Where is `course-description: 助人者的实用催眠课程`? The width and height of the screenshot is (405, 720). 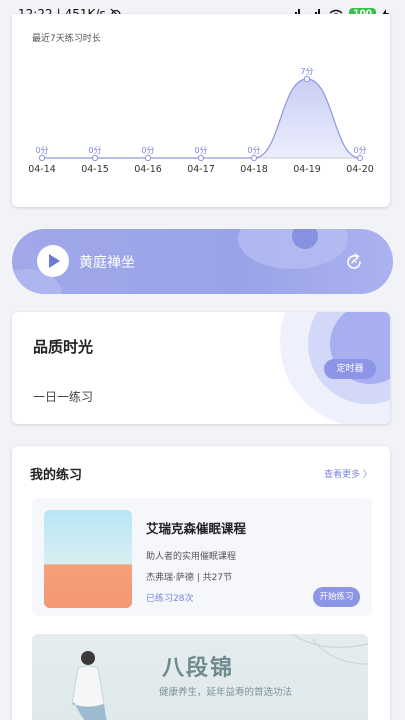 course-description: 助人者的实用催眠课程 is located at coordinates (191, 557).